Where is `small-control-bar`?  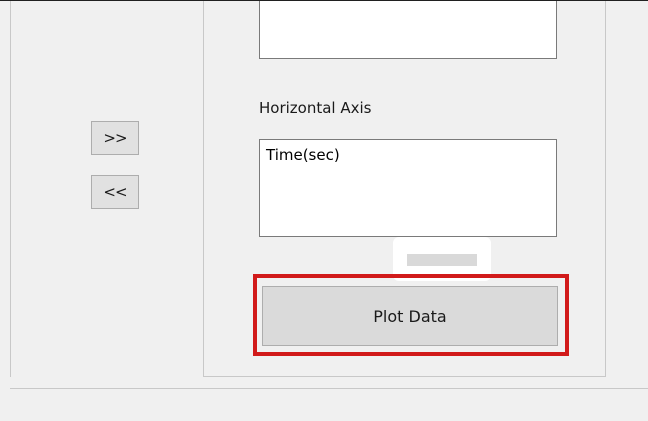
small-control-bar is located at coordinates (442, 260).